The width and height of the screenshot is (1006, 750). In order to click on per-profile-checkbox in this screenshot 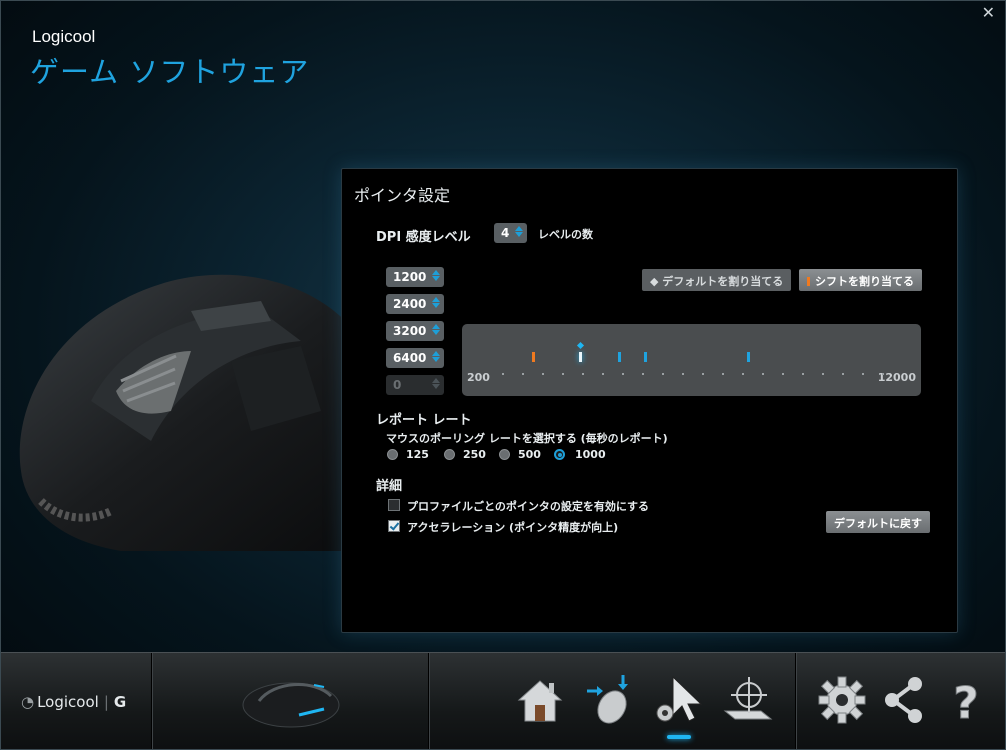, I will do `click(394, 505)`.